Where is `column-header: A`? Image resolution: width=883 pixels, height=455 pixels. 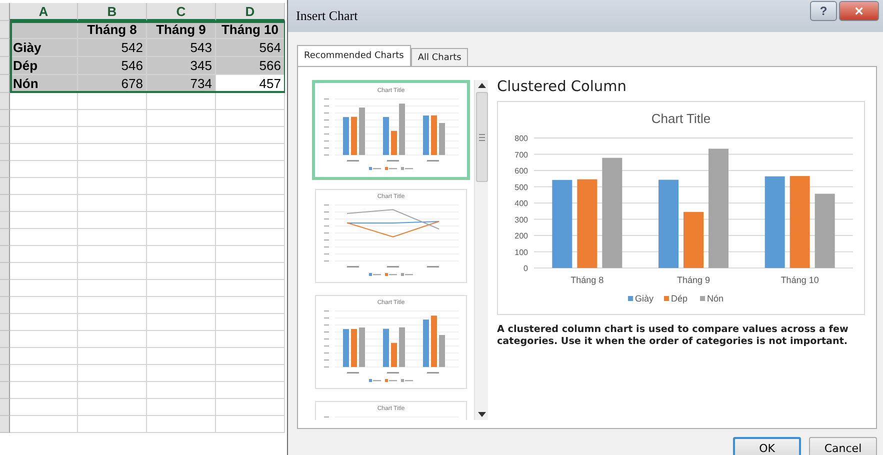
column-header: A is located at coordinates (44, 12).